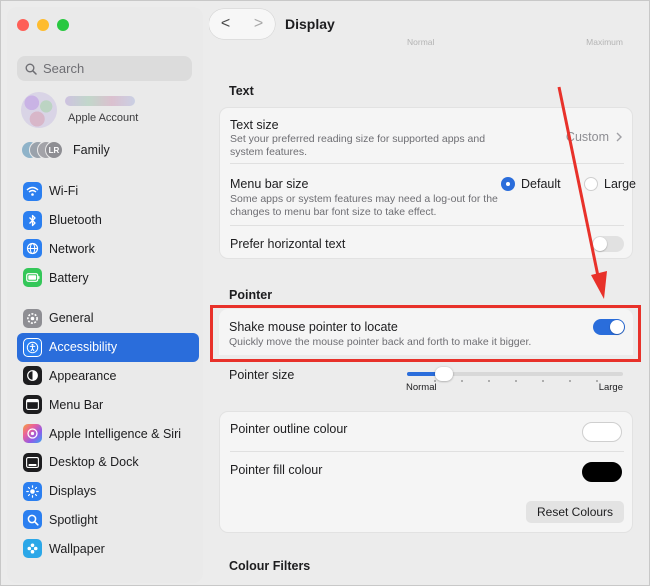 This screenshot has height=586, width=650. What do you see at coordinates (582, 192) in the screenshot?
I see `annotation-arrow` at bounding box center [582, 192].